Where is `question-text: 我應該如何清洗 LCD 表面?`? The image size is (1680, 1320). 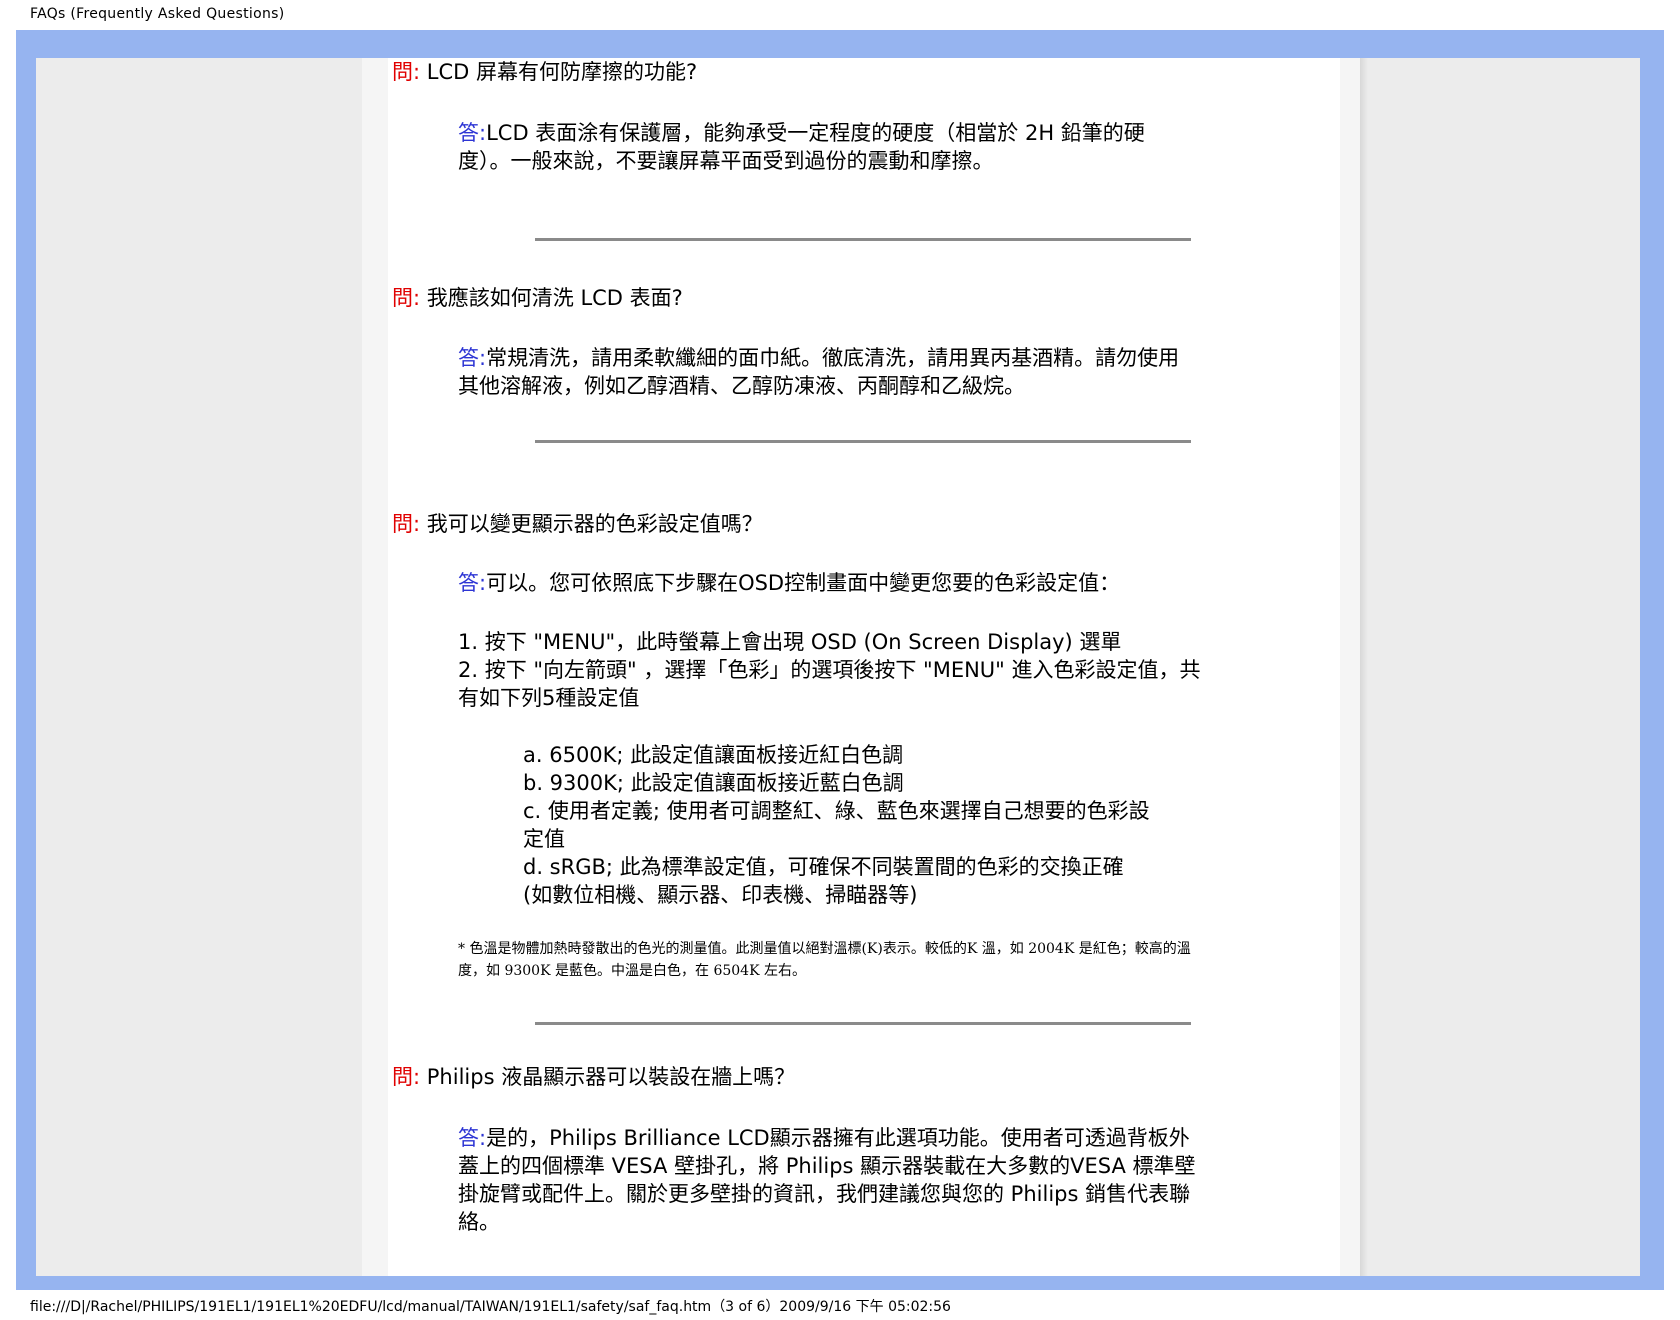 question-text: 我應該如何清洗 LCD 表面? is located at coordinates (554, 298).